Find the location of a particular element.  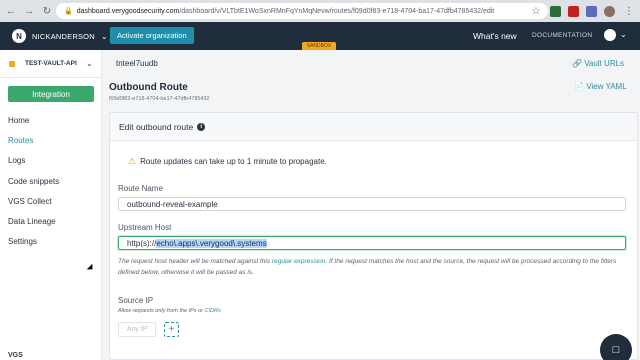

org-name: NICKANDERSON is located at coordinates (63, 36).